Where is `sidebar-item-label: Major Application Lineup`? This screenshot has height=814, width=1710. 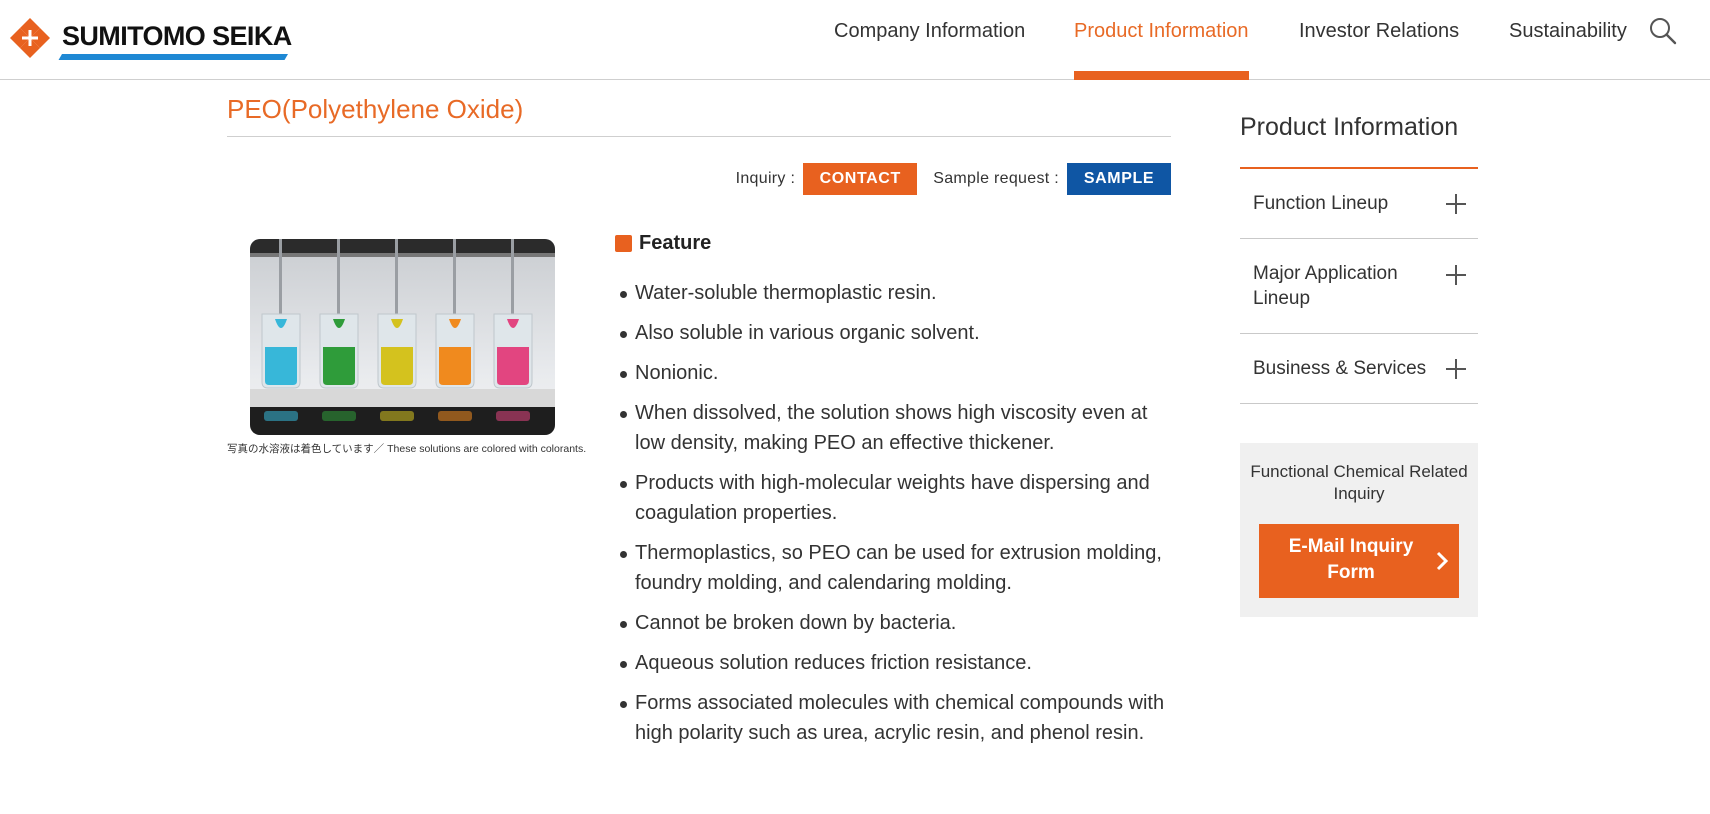
sidebar-item-label: Major Application Lineup is located at coordinates (1325, 286).